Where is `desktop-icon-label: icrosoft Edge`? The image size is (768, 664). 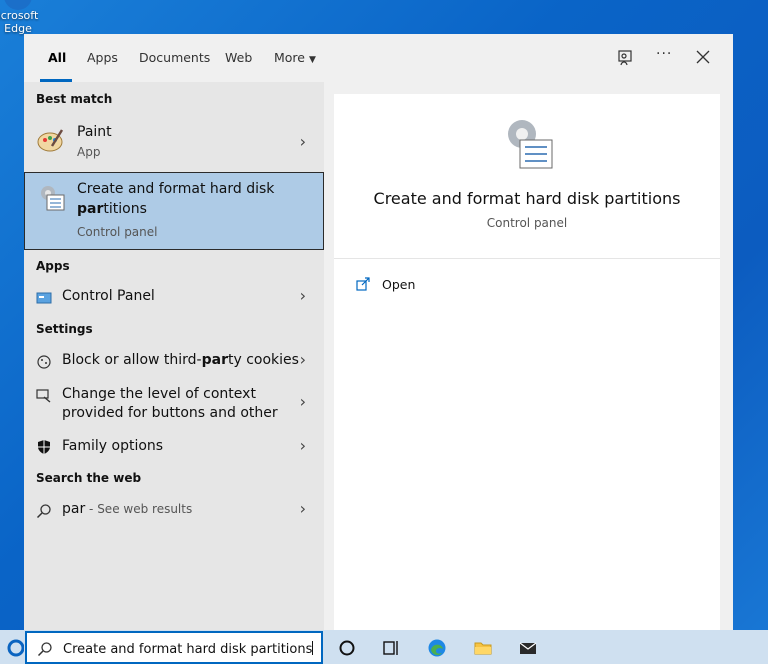 desktop-icon-label: icrosoft Edge is located at coordinates (24, 22).